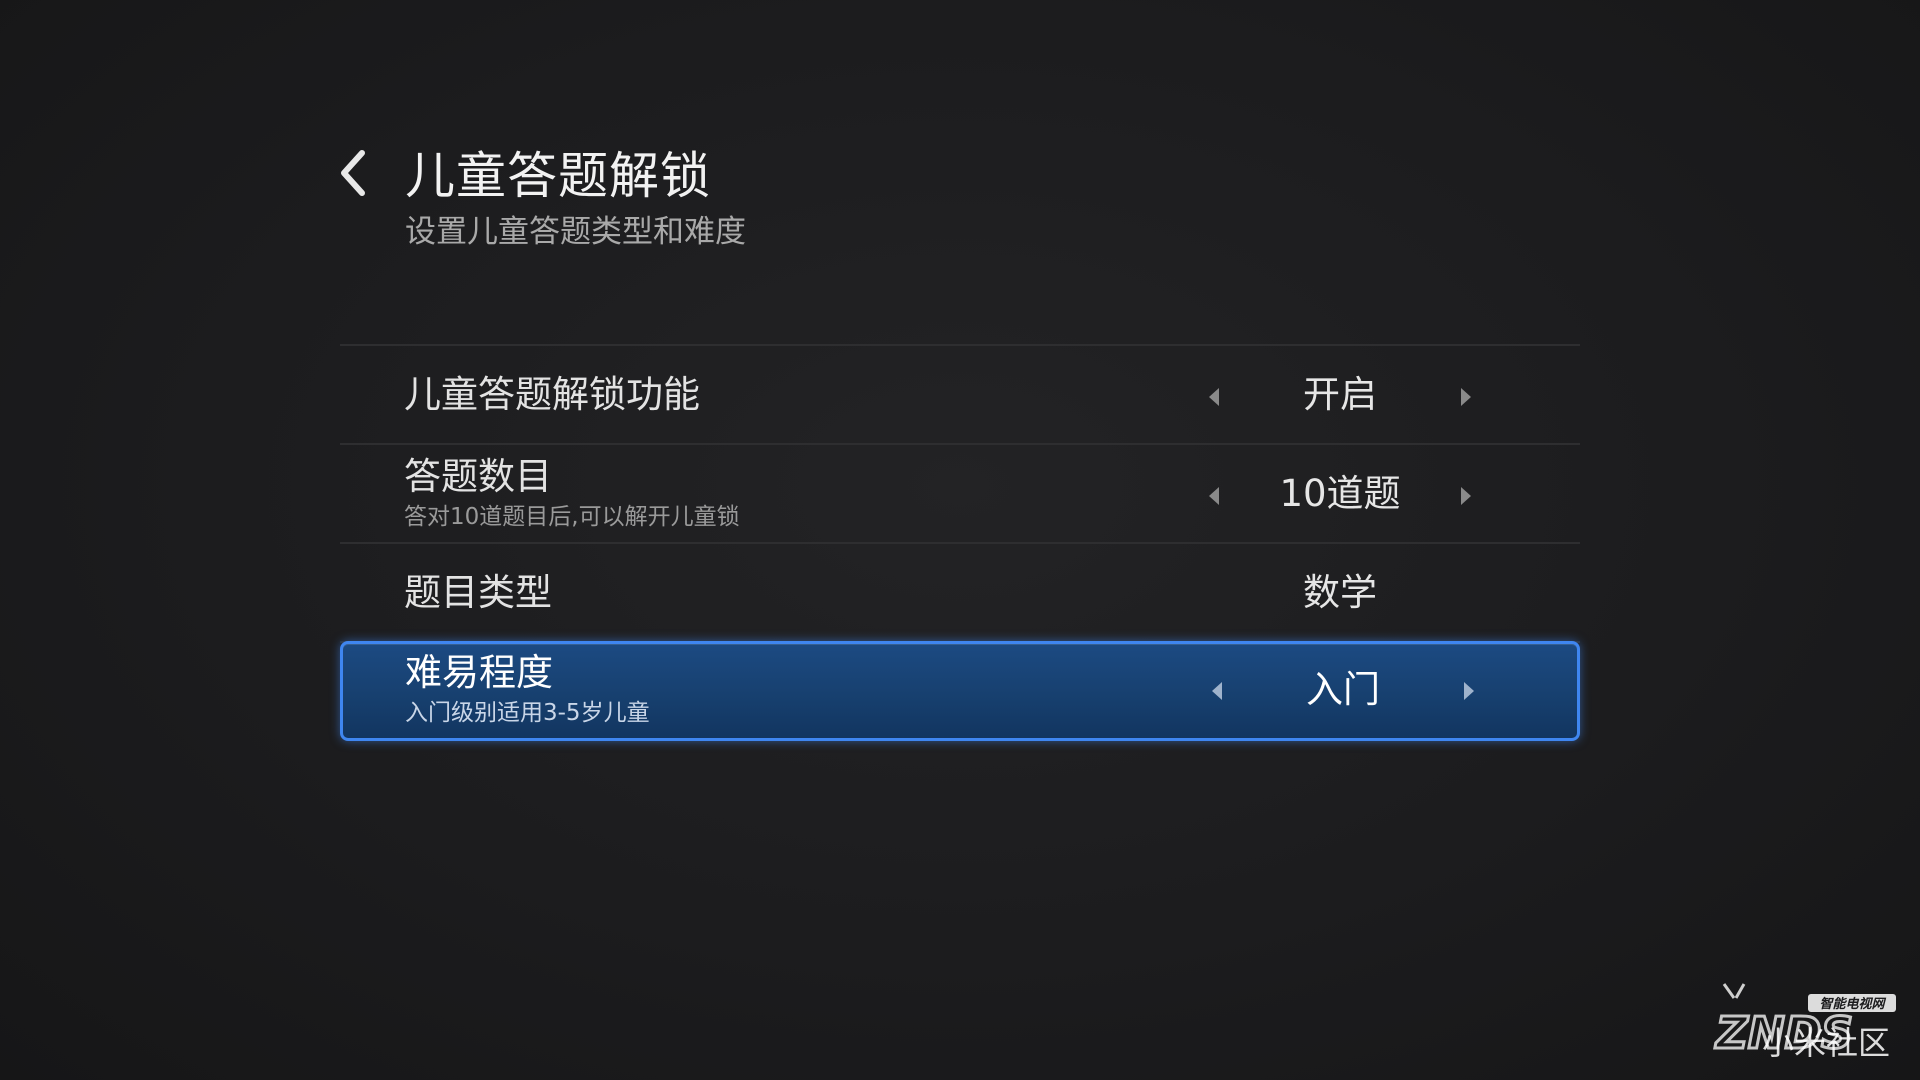 The width and height of the screenshot is (1920, 1080). I want to click on setting-label: 难易程度, so click(479, 672).